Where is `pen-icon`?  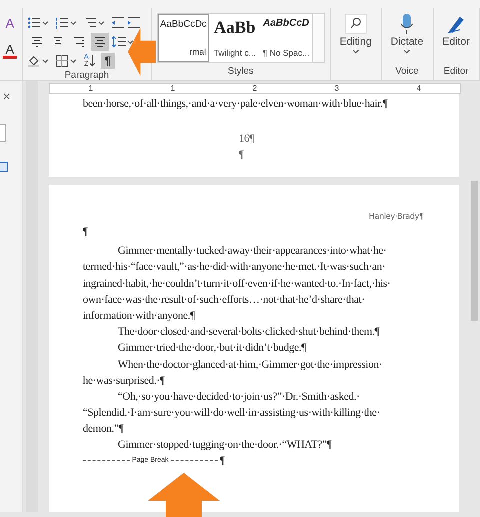 pen-icon is located at coordinates (456, 24).